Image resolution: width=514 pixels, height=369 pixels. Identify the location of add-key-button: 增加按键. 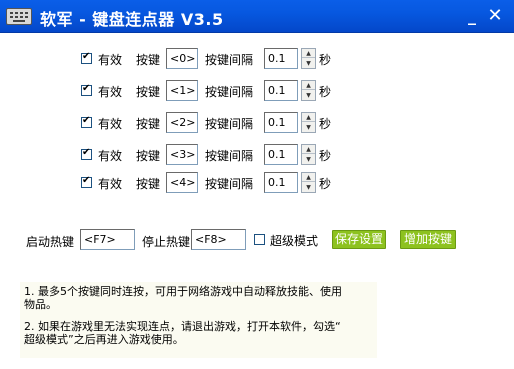
(428, 239).